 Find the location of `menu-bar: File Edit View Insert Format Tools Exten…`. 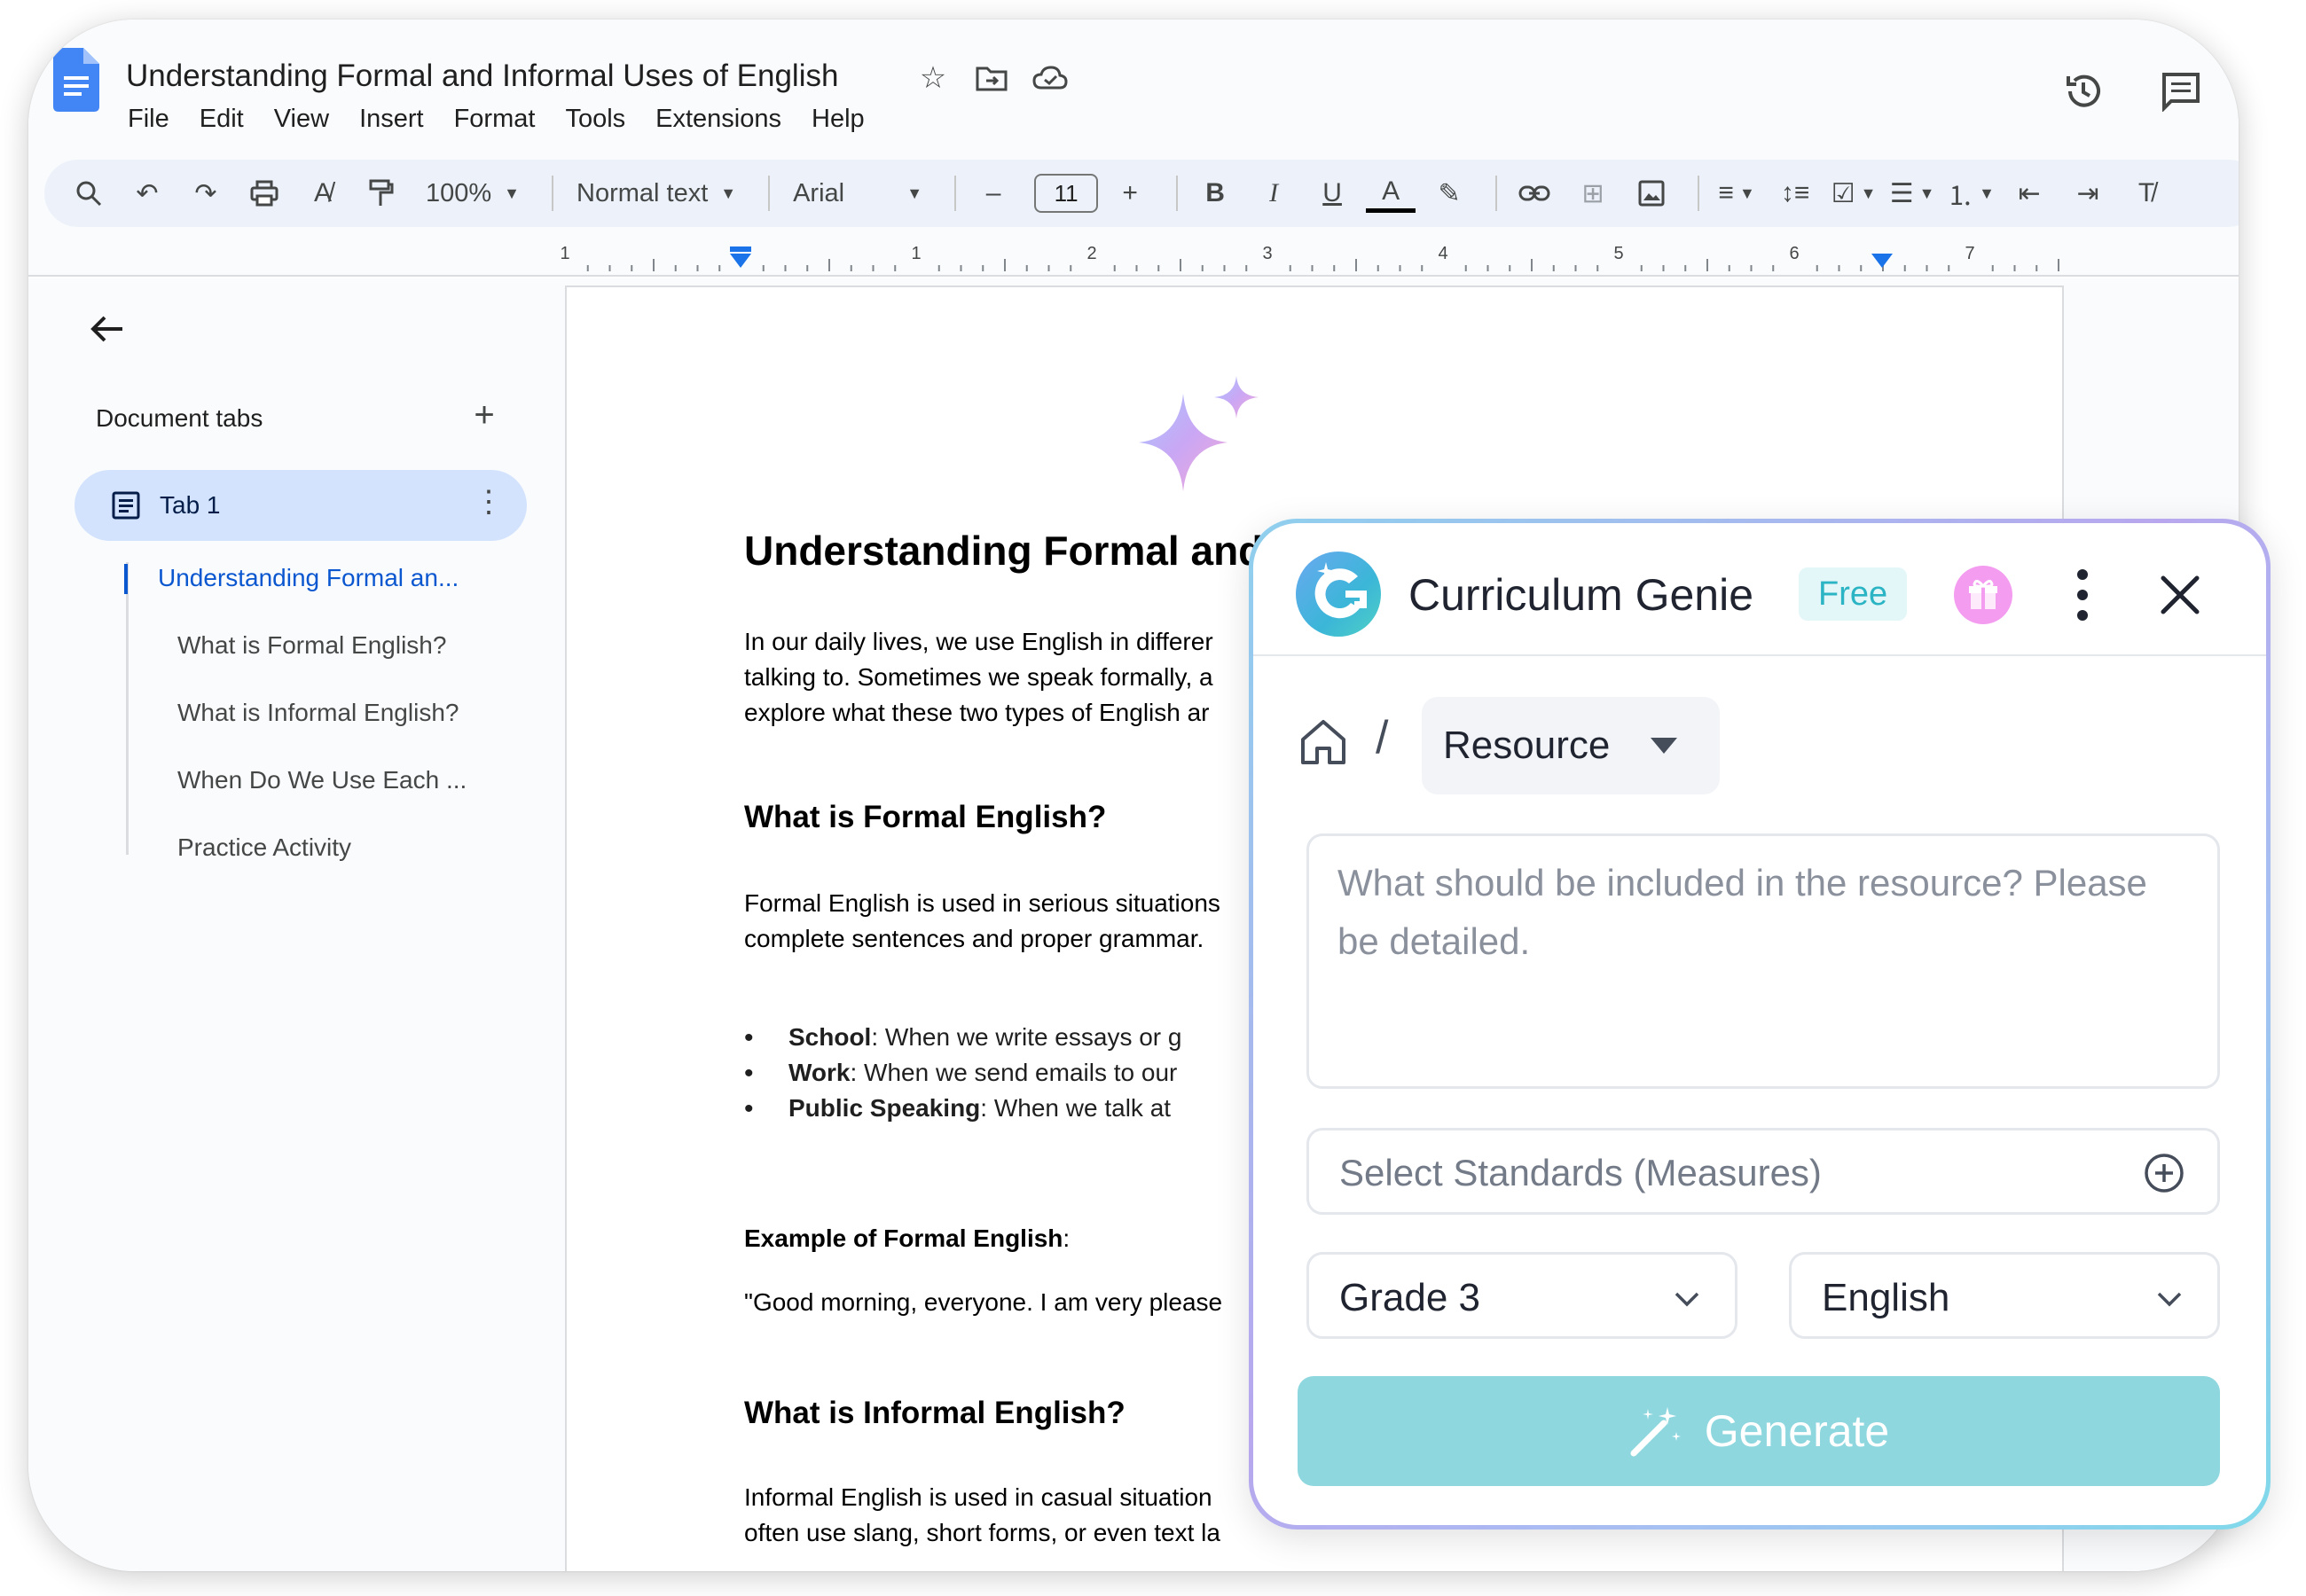

menu-bar: File Edit View Insert Format Tools Exten… is located at coordinates (496, 120).